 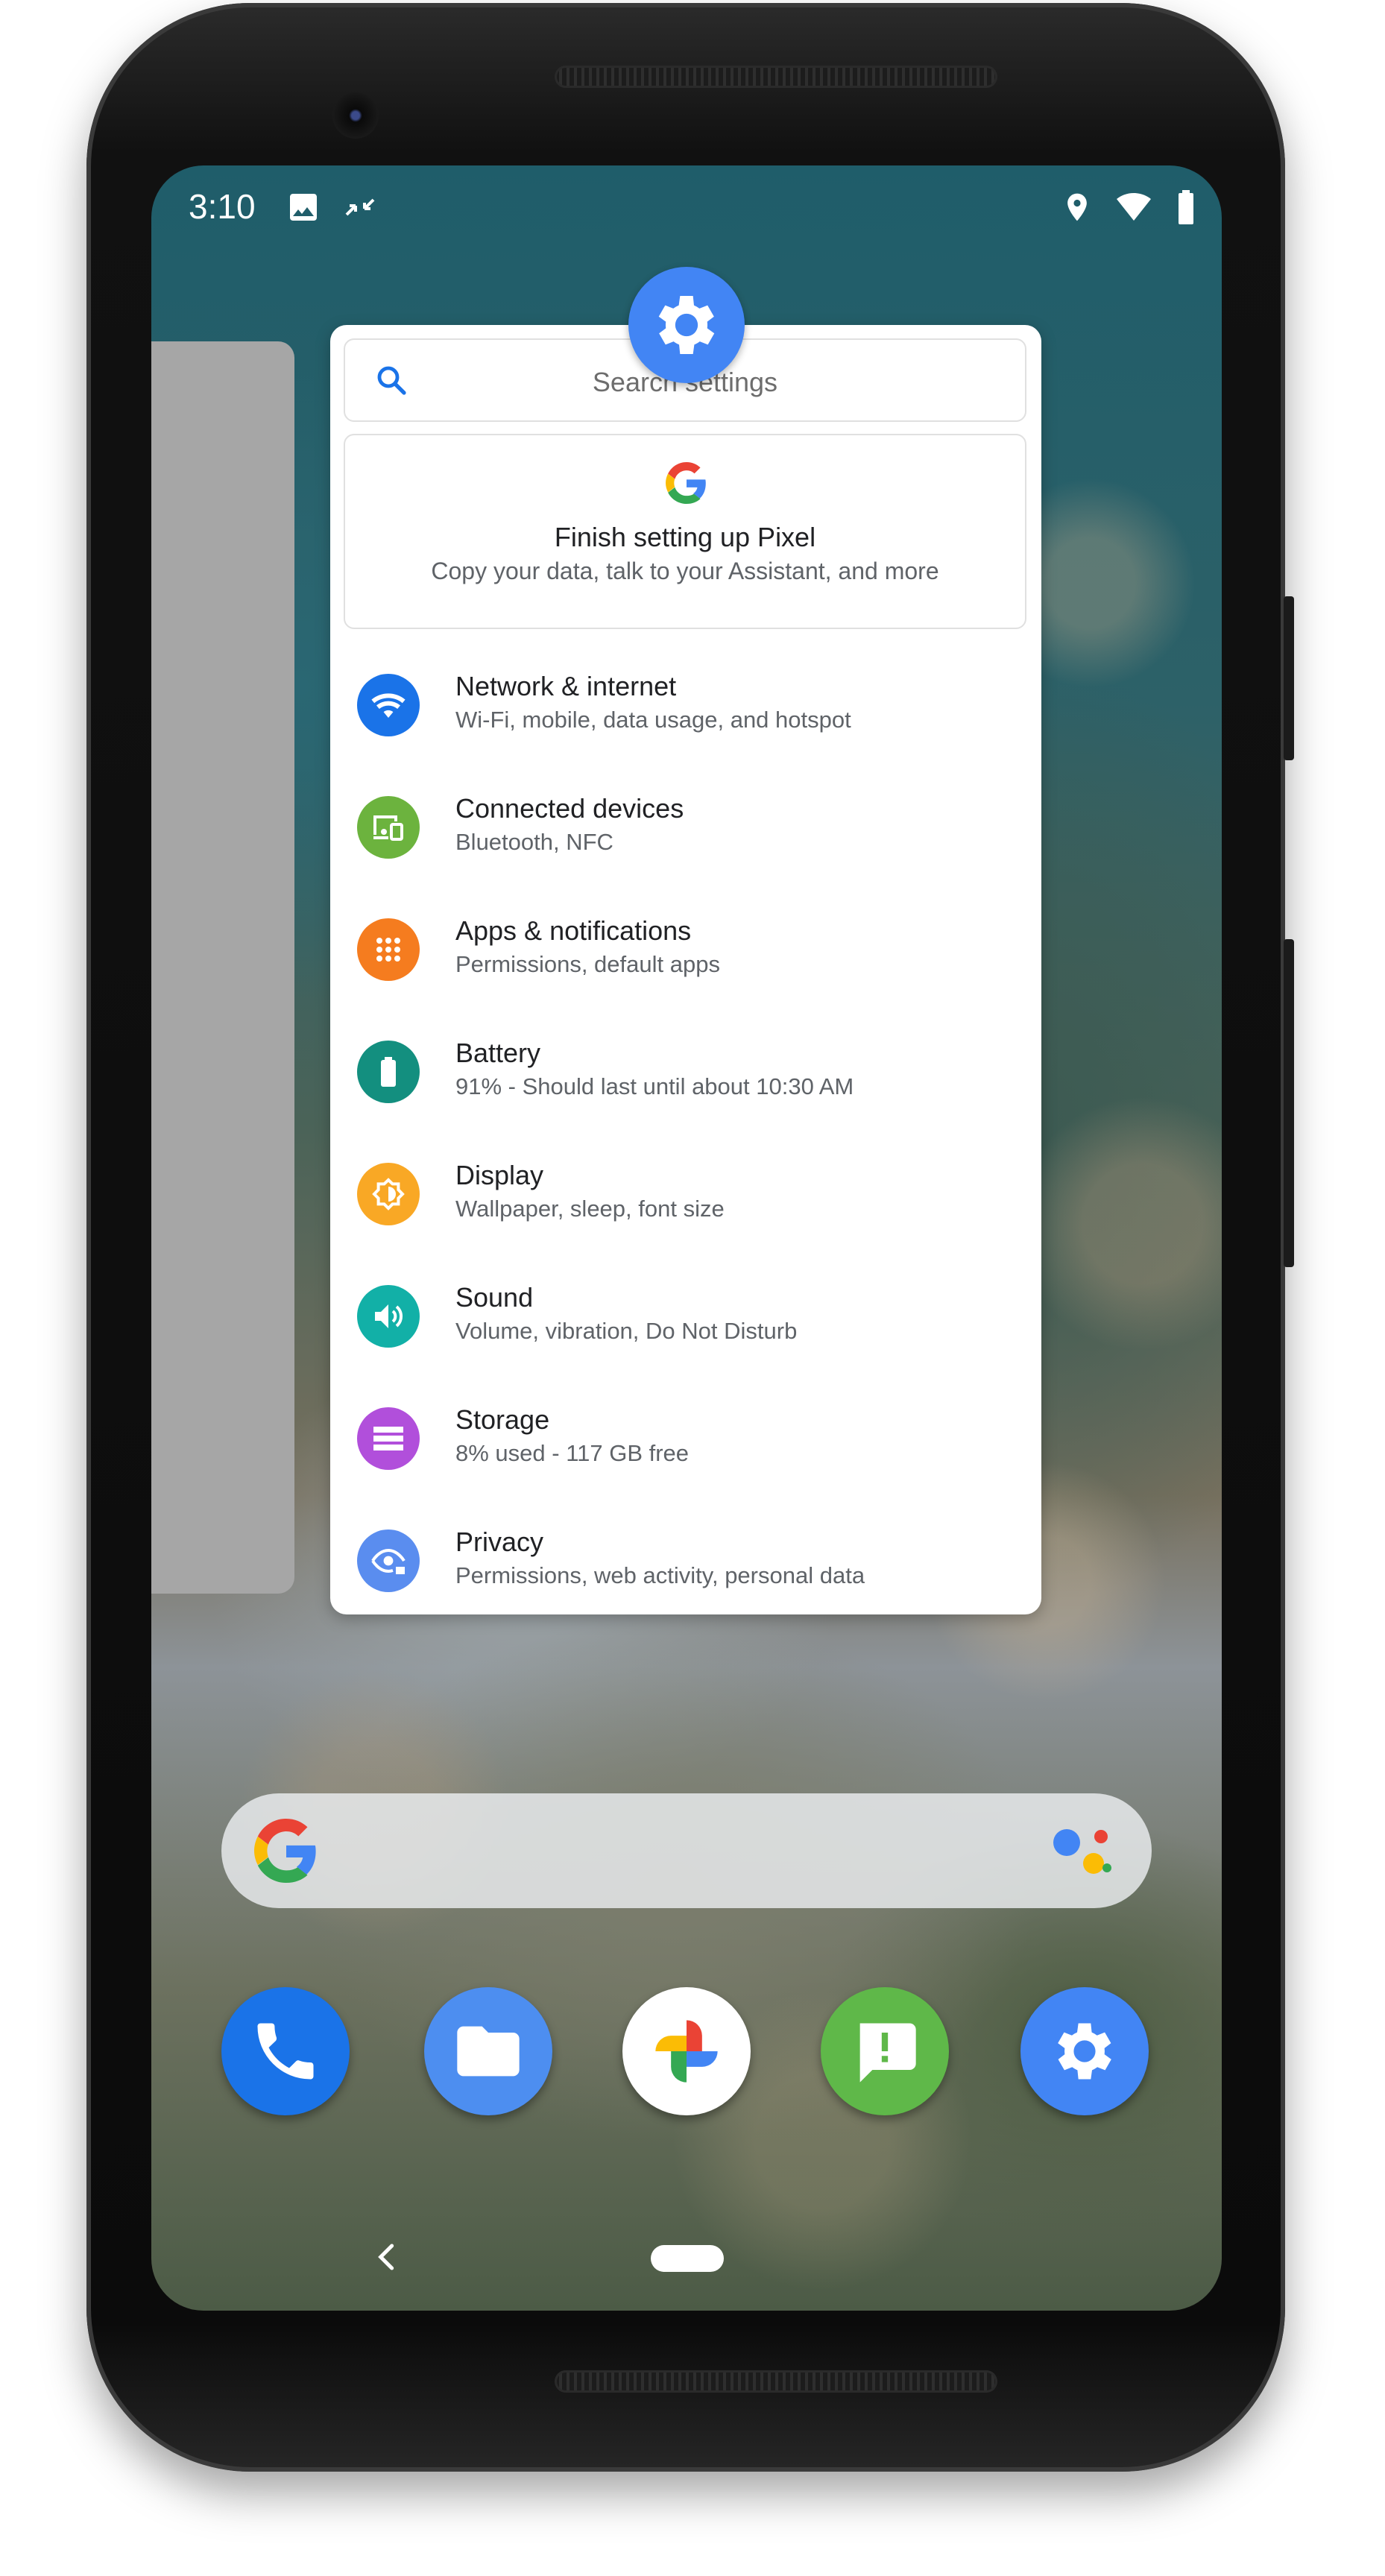 What do you see at coordinates (388, 949) in the screenshot?
I see `apps-icon` at bounding box center [388, 949].